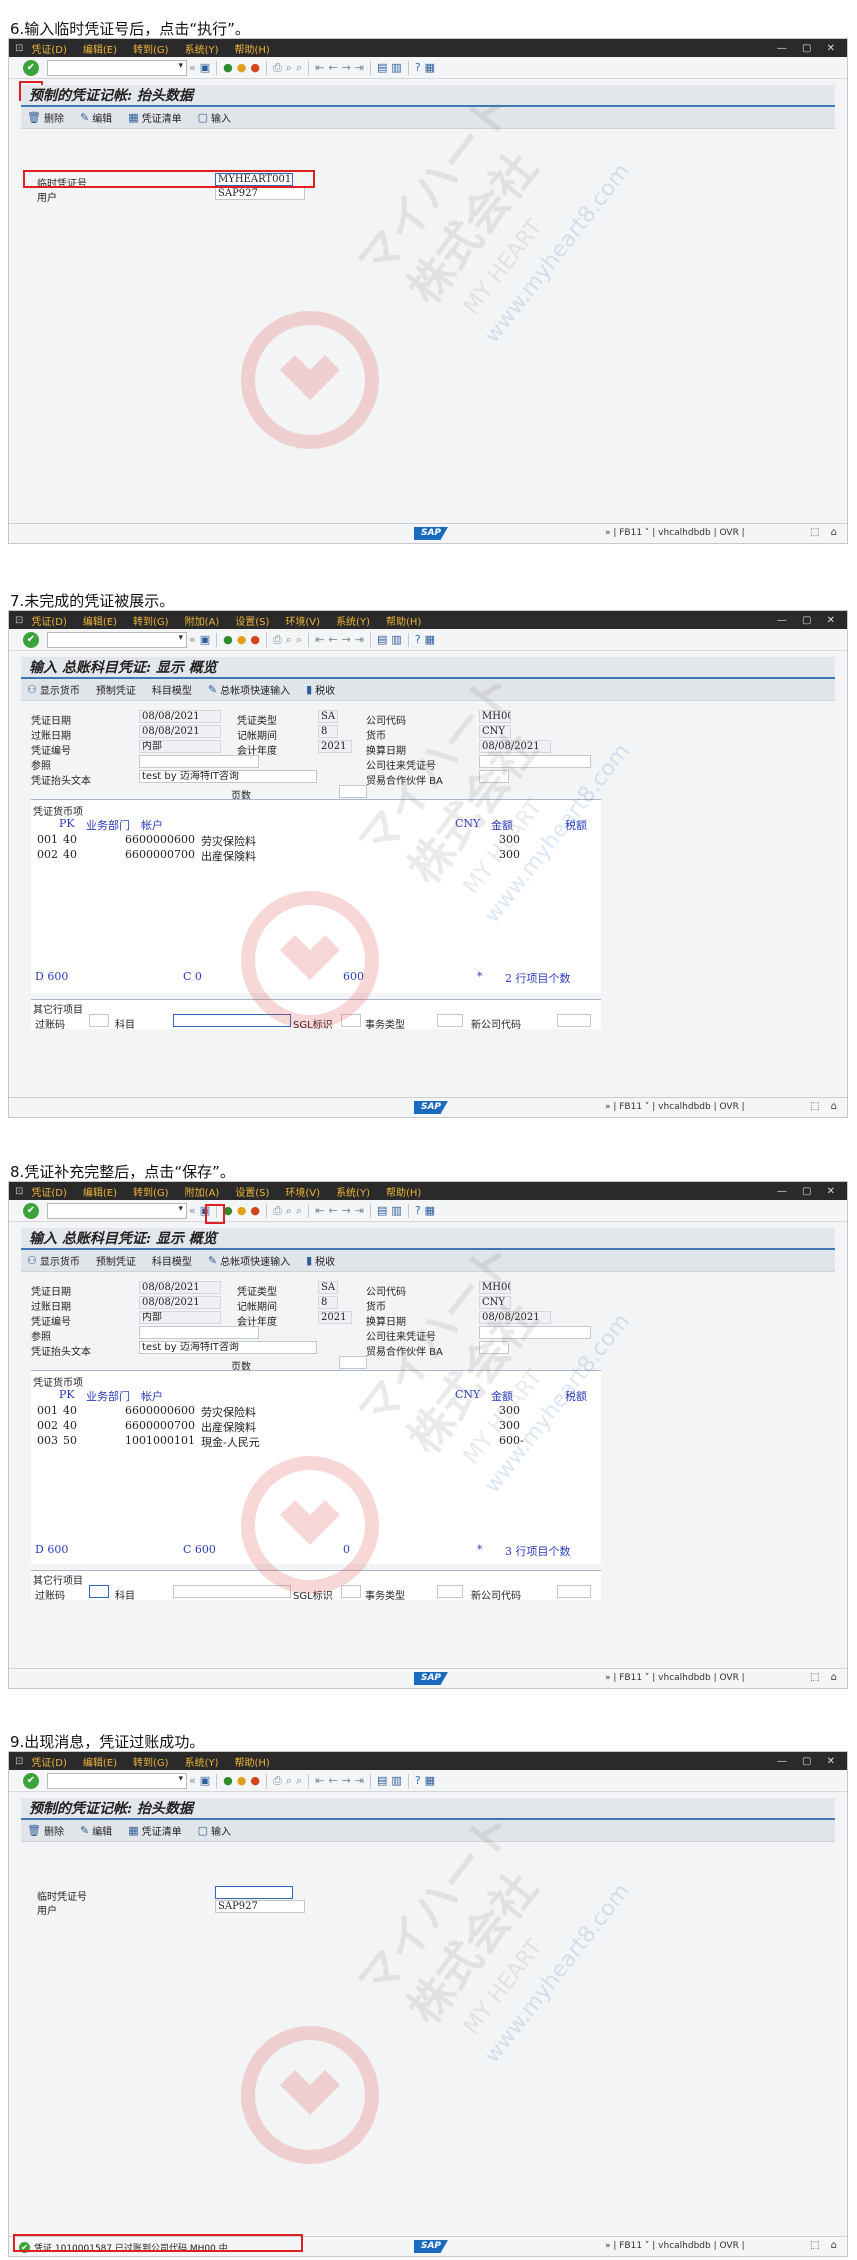  I want to click on new-session-icon: ▤, so click(382, 1780).